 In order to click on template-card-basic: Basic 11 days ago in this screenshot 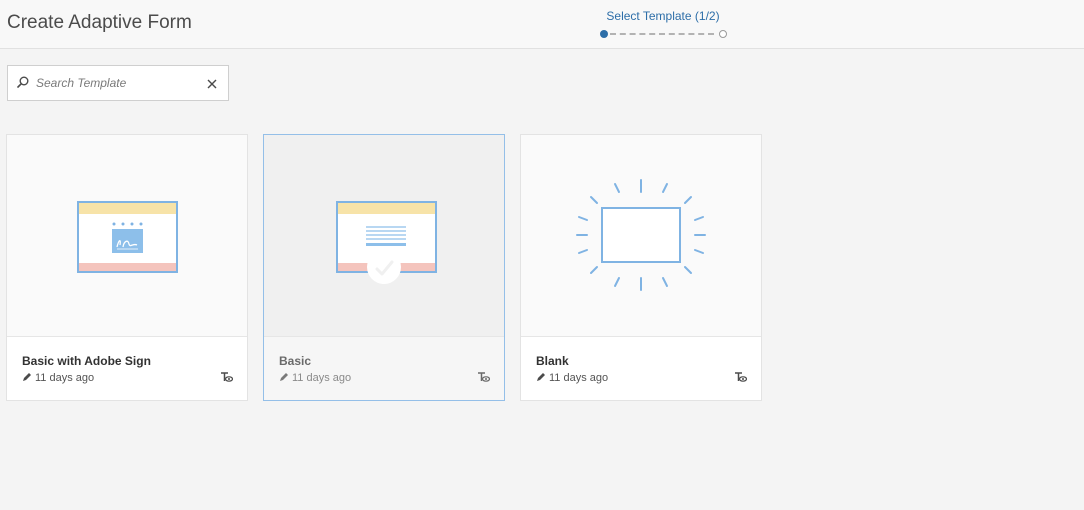, I will do `click(384, 267)`.